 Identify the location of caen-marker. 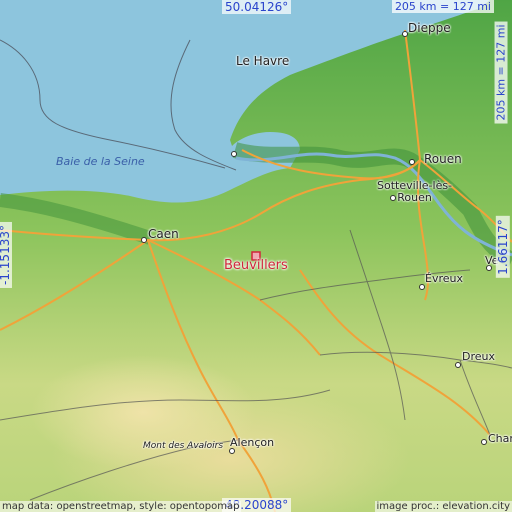
(144, 240).